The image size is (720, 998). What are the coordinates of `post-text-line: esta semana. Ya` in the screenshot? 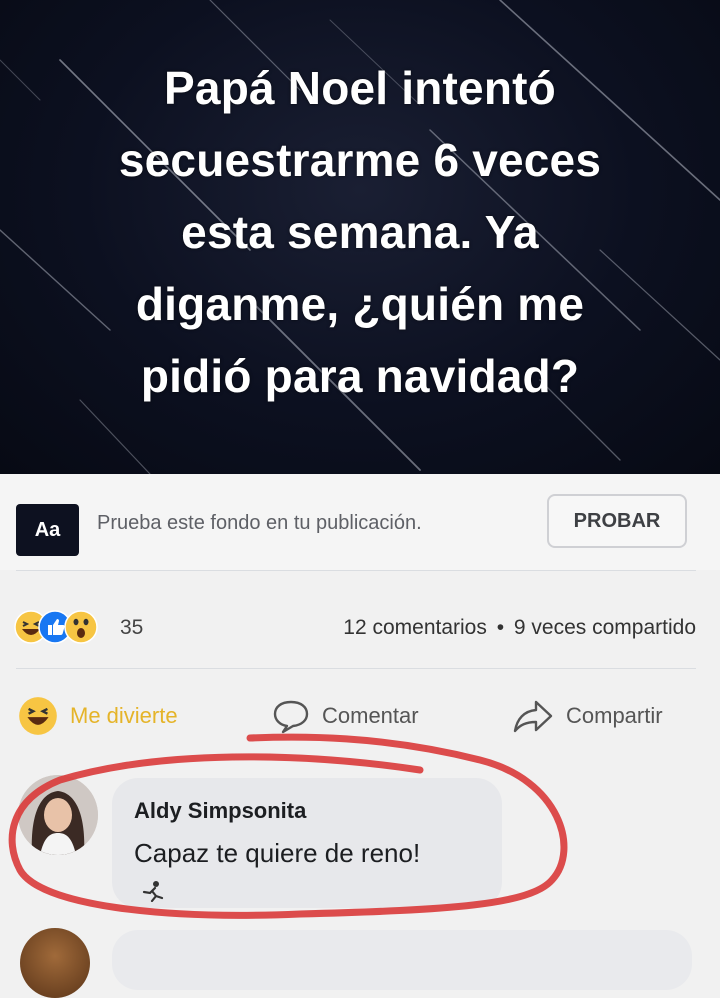 It's located at (360, 232).